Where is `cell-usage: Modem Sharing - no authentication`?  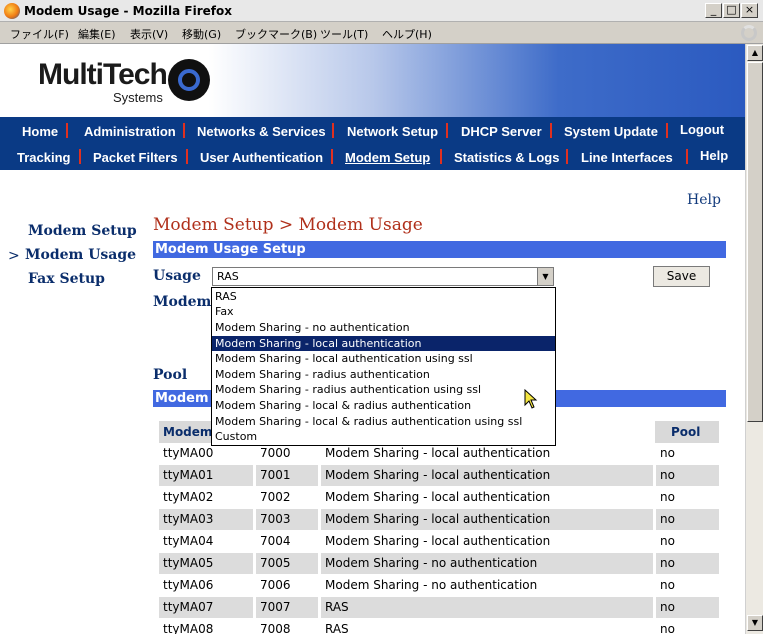 cell-usage: Modem Sharing - no authentication is located at coordinates (487, 563).